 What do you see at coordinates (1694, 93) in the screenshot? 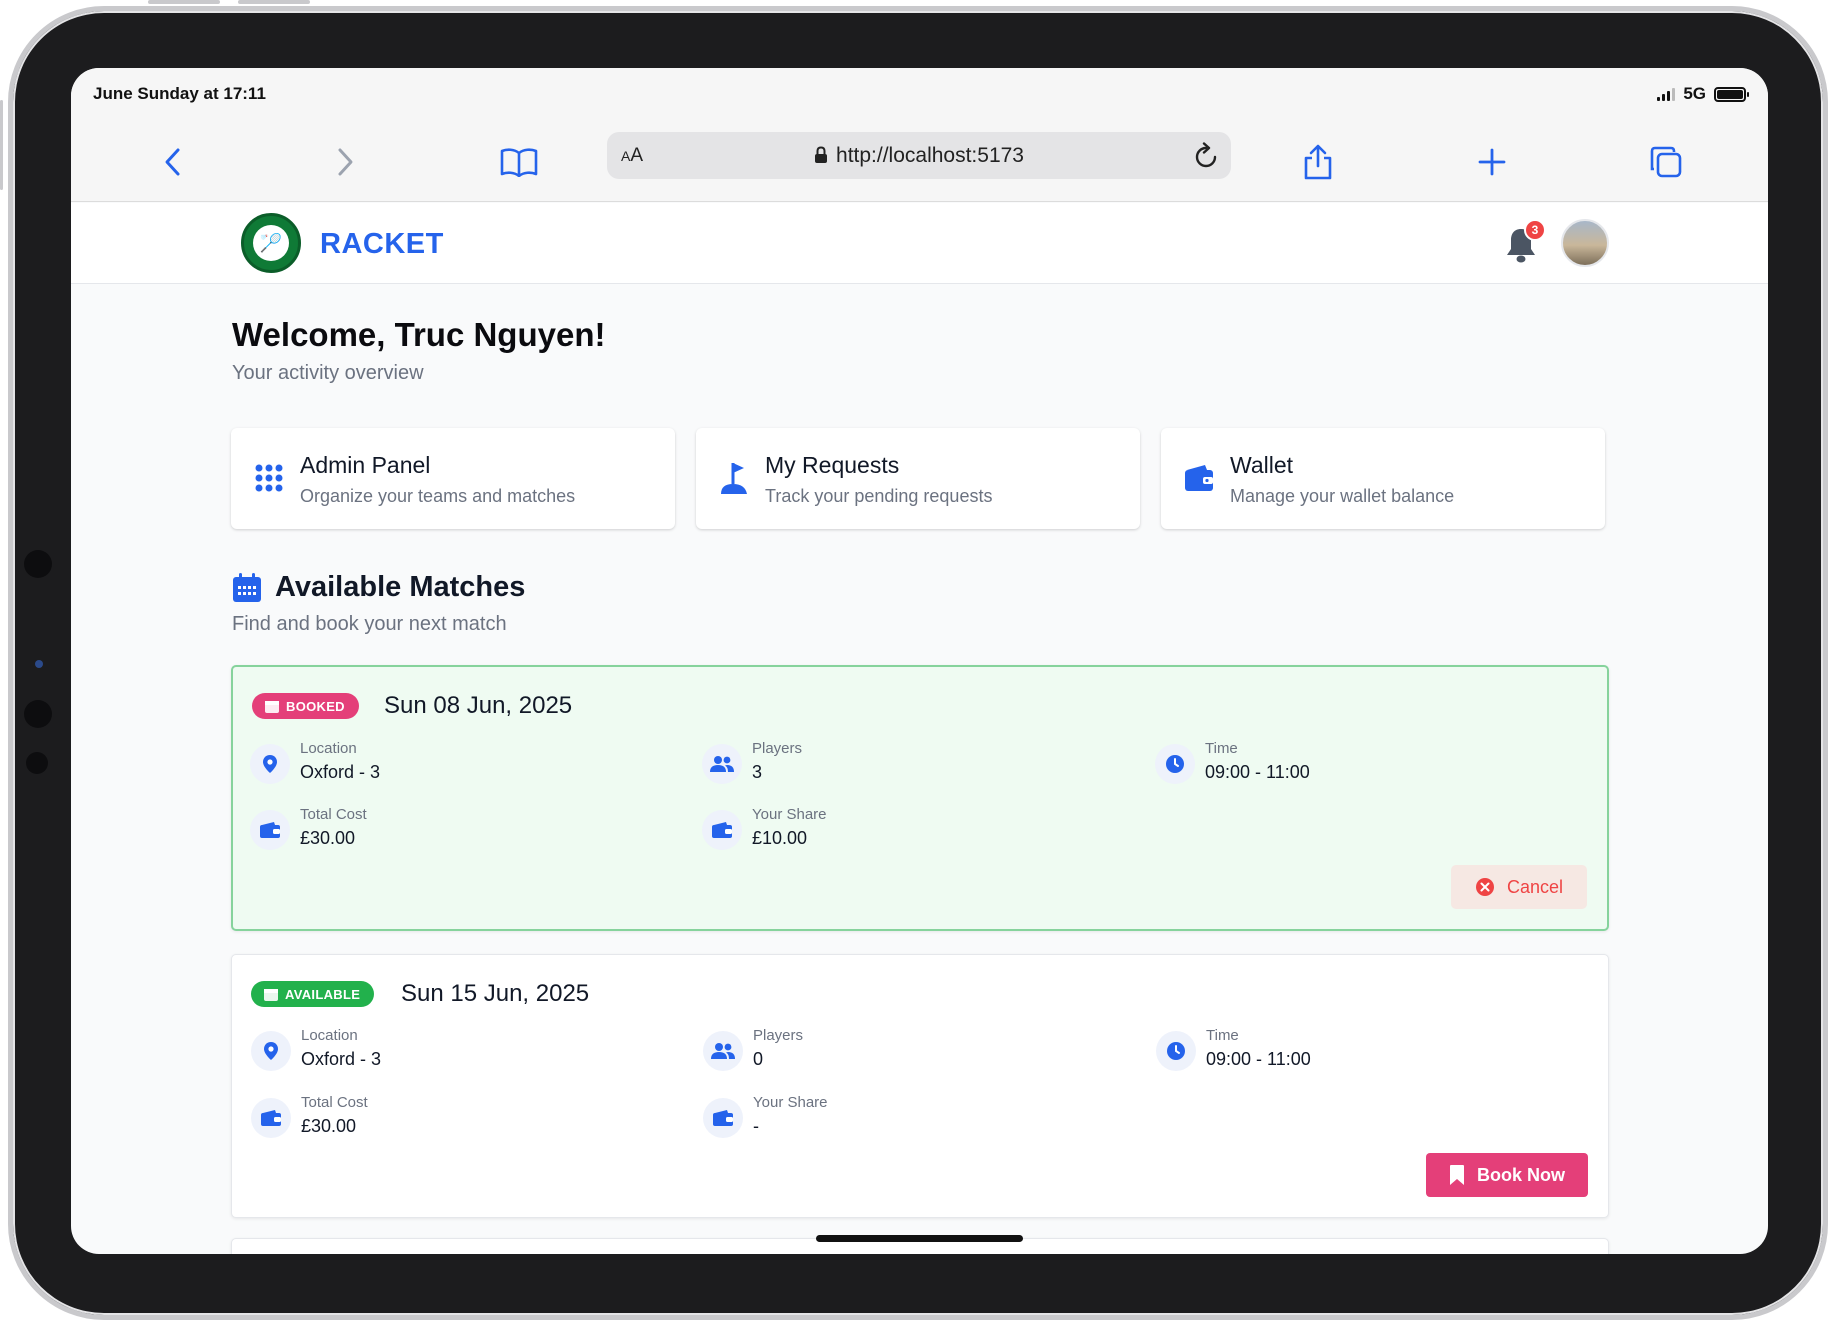
I see `network-label: 5G` at bounding box center [1694, 93].